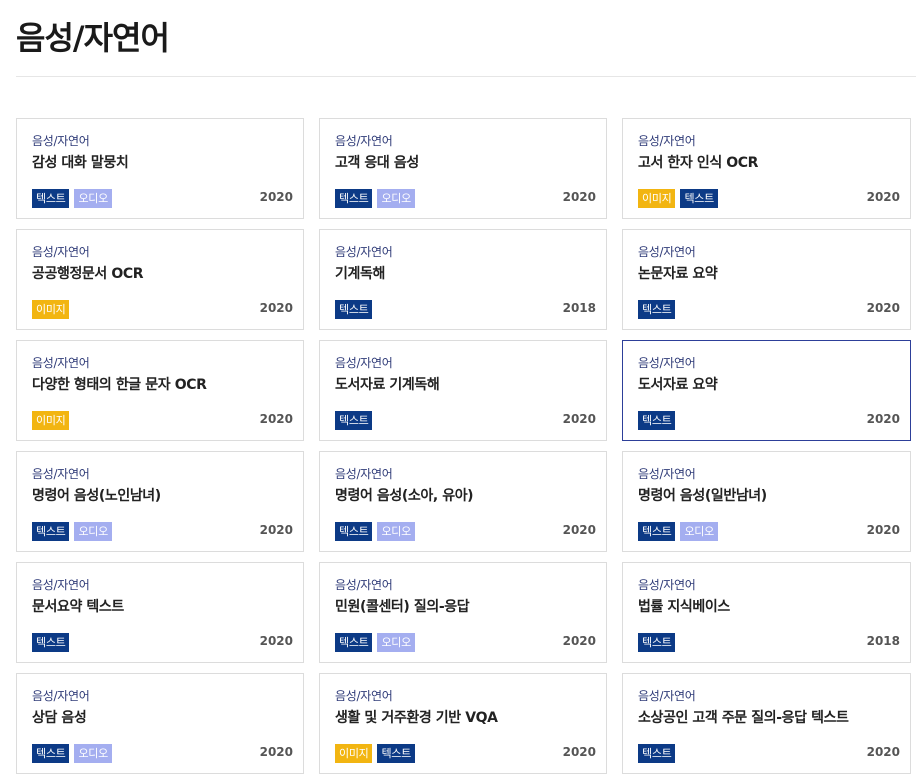 The width and height of the screenshot is (916, 780). Describe the element at coordinates (78, 607) in the screenshot. I see `card-title: 문서요약 텍스트` at that location.